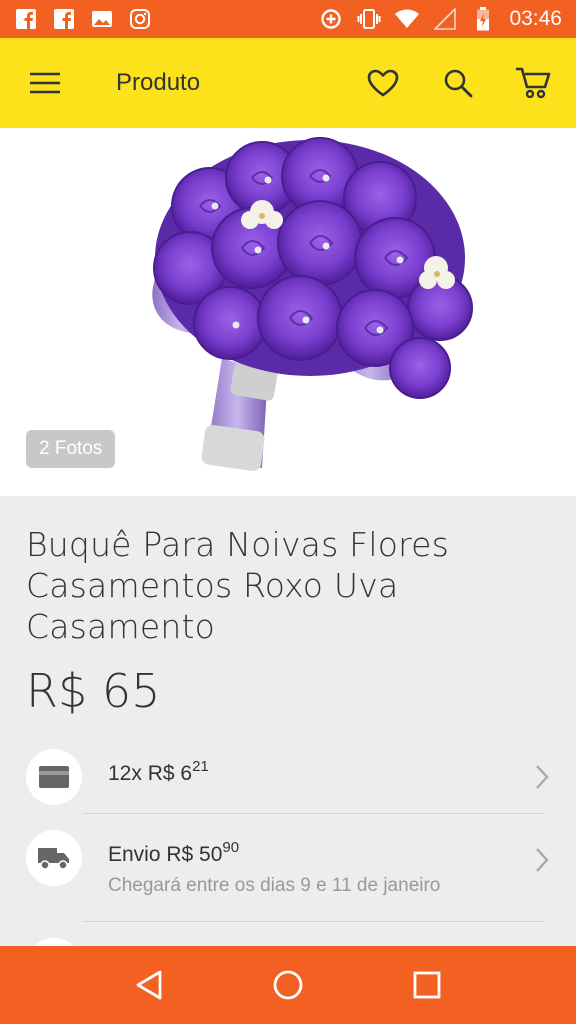 The height and width of the screenshot is (1024, 576). What do you see at coordinates (369, 19) in the screenshot?
I see `vibrate-icon` at bounding box center [369, 19].